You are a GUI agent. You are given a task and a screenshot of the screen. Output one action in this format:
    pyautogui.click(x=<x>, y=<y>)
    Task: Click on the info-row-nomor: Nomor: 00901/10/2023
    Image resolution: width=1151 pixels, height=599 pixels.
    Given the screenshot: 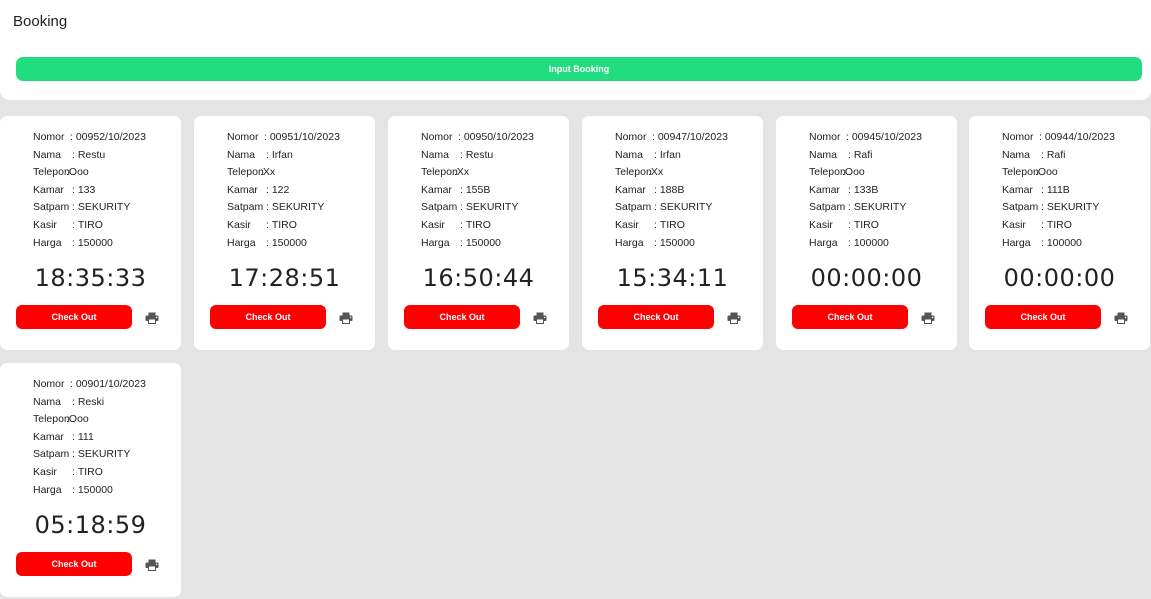 What is the action you would take?
    pyautogui.click(x=89, y=387)
    